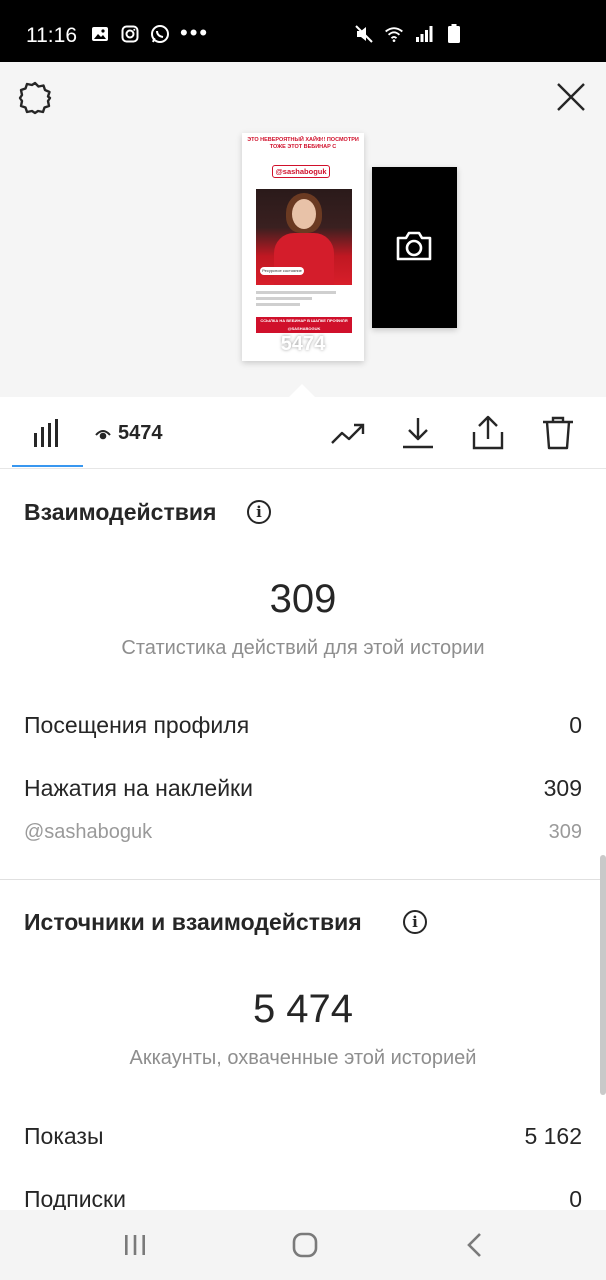 This screenshot has width=606, height=1280. What do you see at coordinates (364, 34) in the screenshot?
I see `mute-icon` at bounding box center [364, 34].